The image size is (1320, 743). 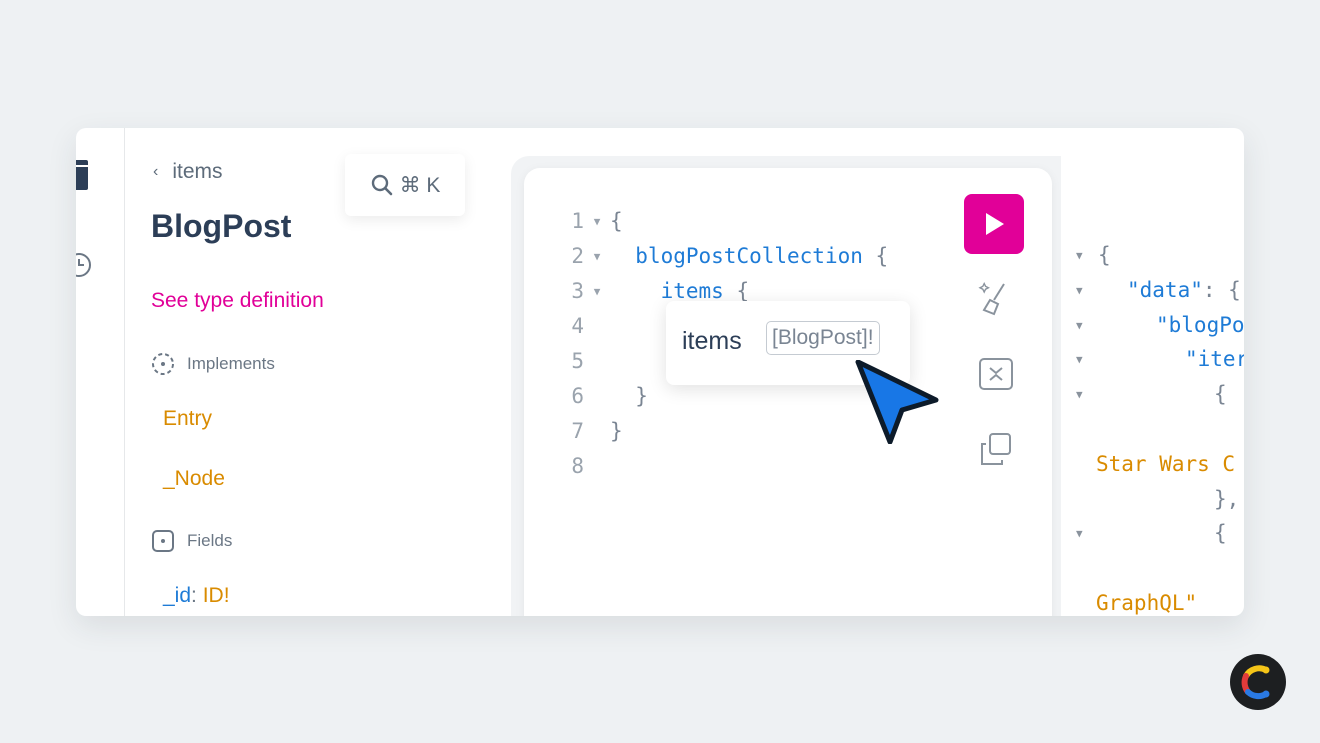 What do you see at coordinates (216, 595) in the screenshot?
I see `field-type-link: ID!` at bounding box center [216, 595].